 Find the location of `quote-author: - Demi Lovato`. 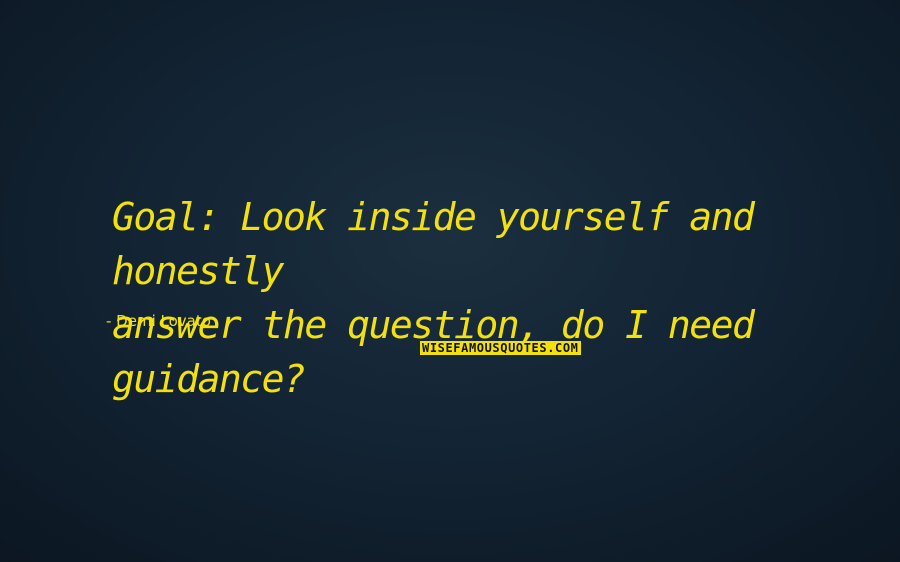

quote-author: - Demi Lovato is located at coordinates (158, 321).